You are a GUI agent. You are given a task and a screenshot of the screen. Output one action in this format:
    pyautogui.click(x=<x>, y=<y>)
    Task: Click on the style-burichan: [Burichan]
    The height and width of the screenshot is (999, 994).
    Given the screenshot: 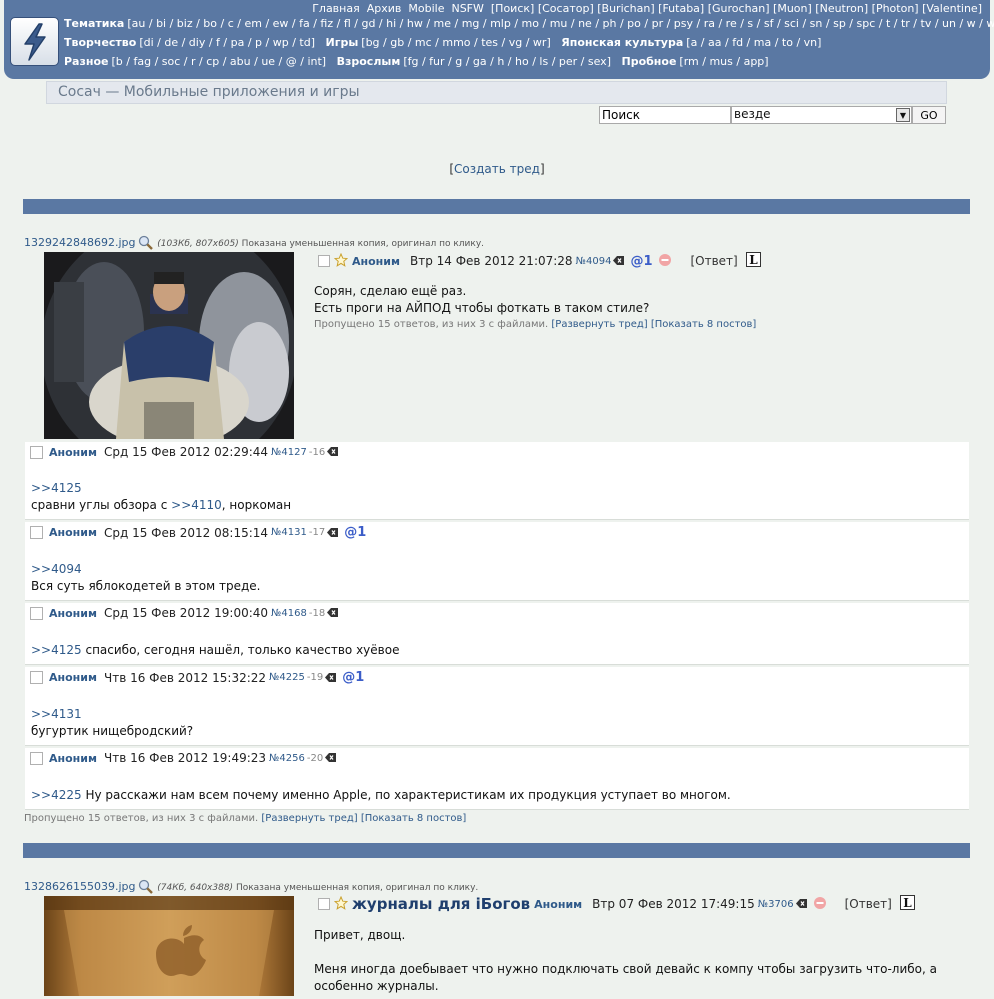 What is the action you would take?
    pyautogui.click(x=625, y=8)
    